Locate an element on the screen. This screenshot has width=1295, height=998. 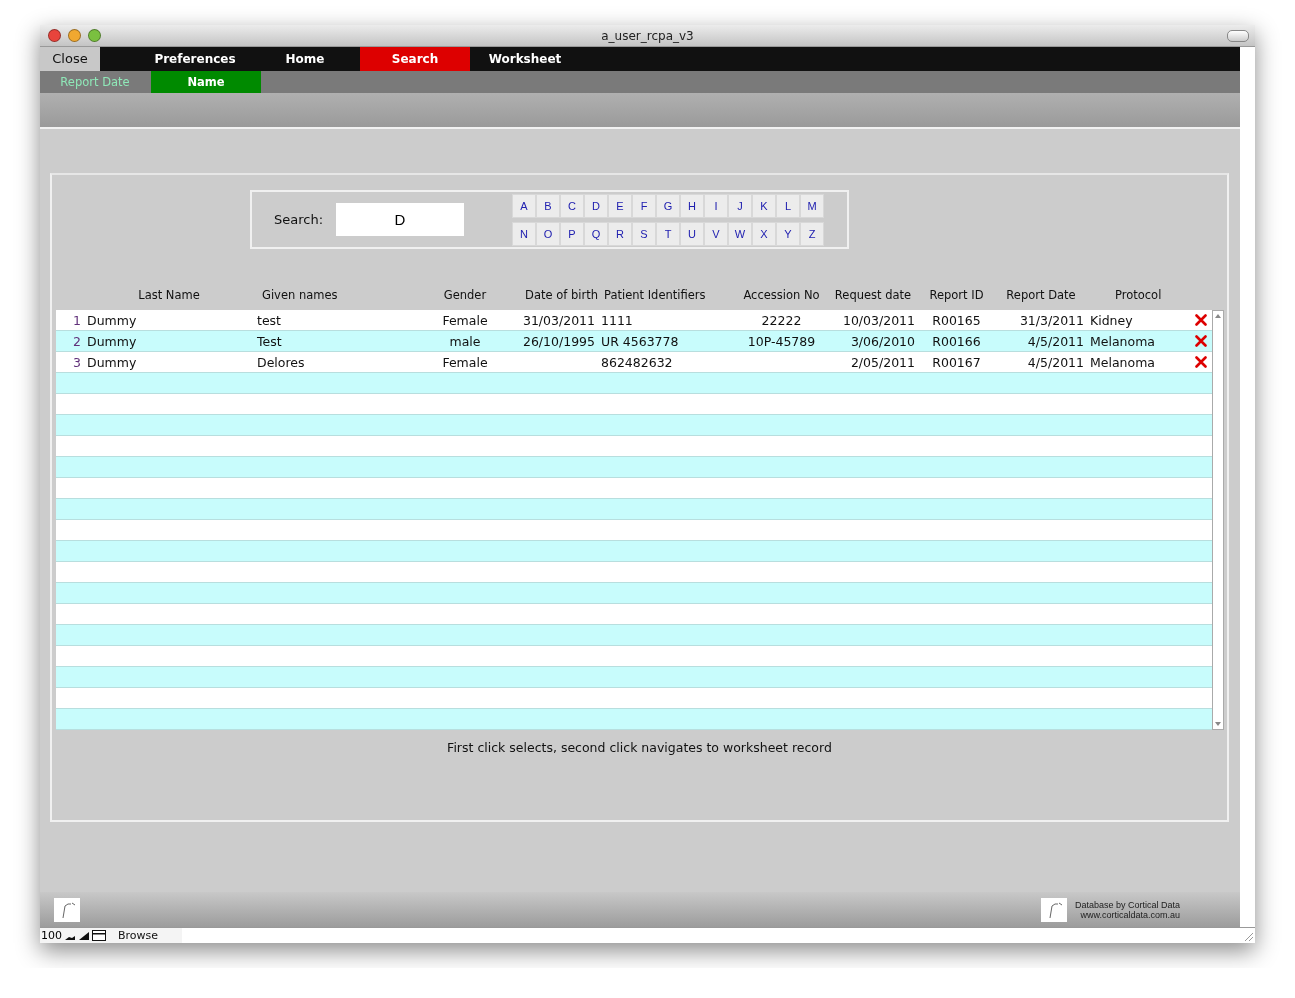
letter-button: D is located at coordinates (596, 205).